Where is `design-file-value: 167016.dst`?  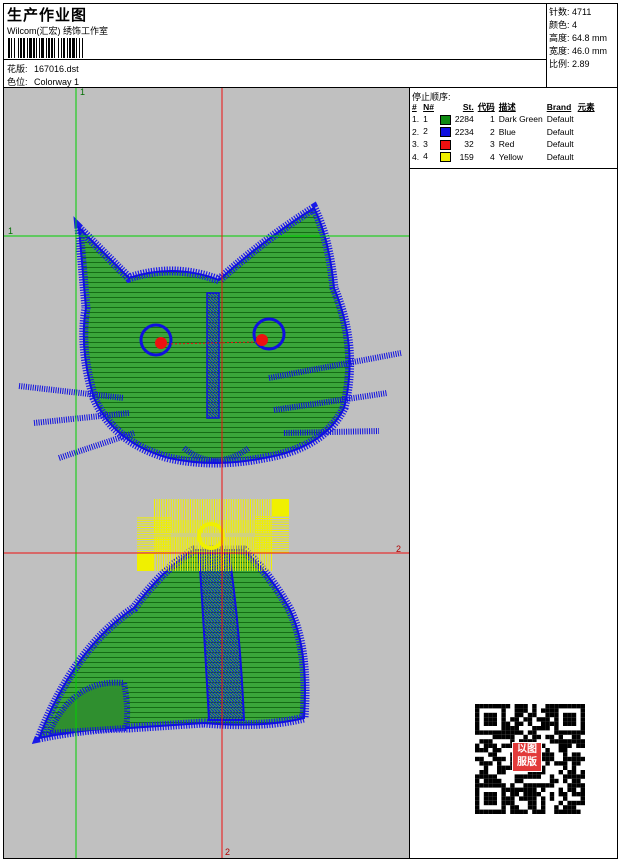
design-file-value: 167016.dst is located at coordinates (56, 69).